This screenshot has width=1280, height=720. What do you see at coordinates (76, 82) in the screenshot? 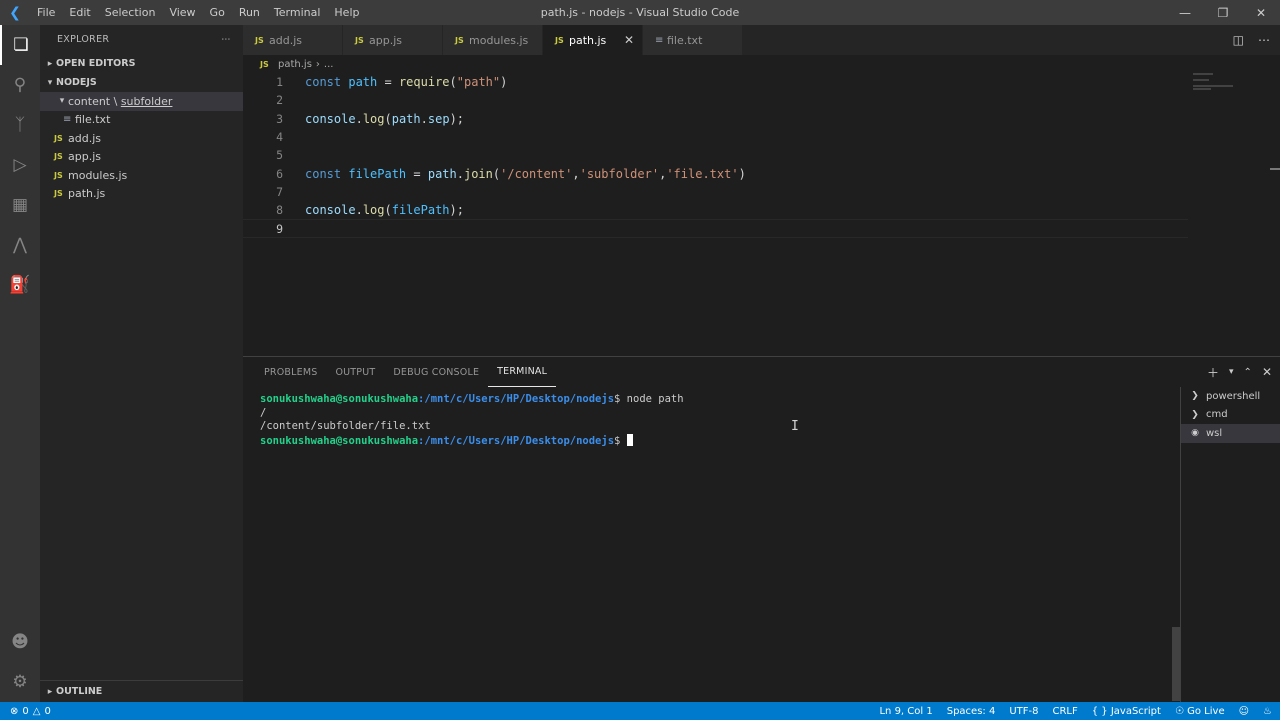
I see `workspace-root-label: NODEJS` at bounding box center [76, 82].